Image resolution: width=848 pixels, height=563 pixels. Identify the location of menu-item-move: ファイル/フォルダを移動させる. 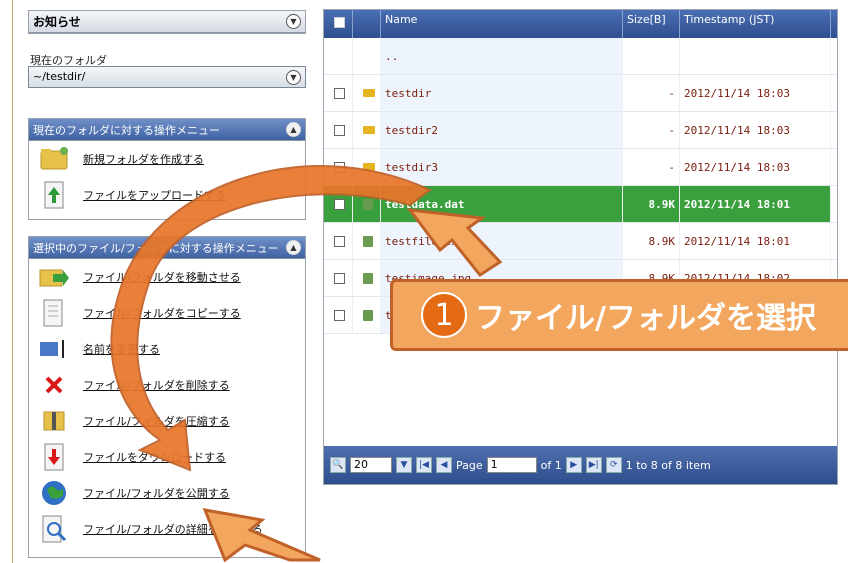
(167, 277).